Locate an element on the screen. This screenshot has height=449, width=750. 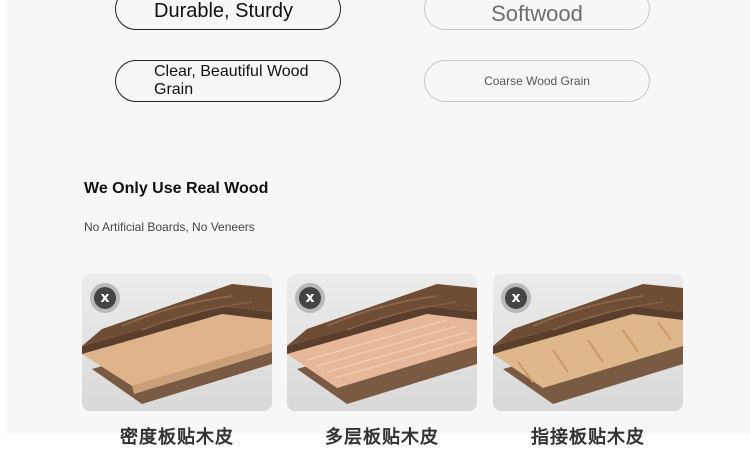
feature-pill-softwood: Softwood is located at coordinates (537, 15).